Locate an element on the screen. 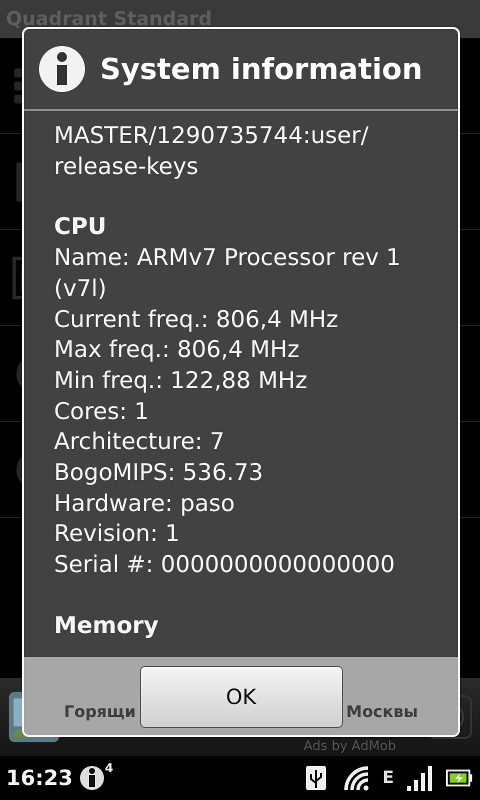 This screenshot has width=480, height=800. section-heading: Memory is located at coordinates (107, 626).